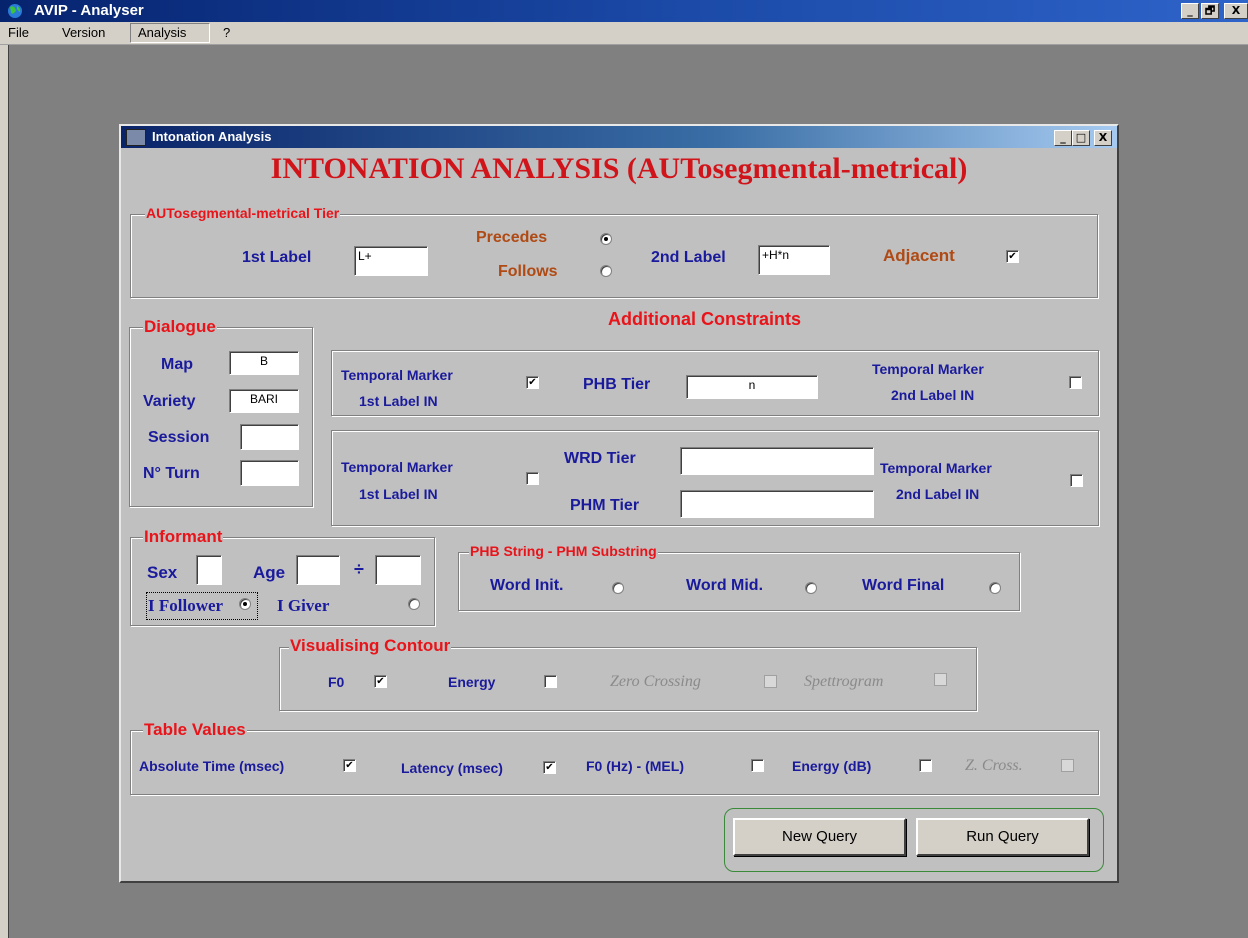  I want to click on word-final-radio, so click(995, 588).